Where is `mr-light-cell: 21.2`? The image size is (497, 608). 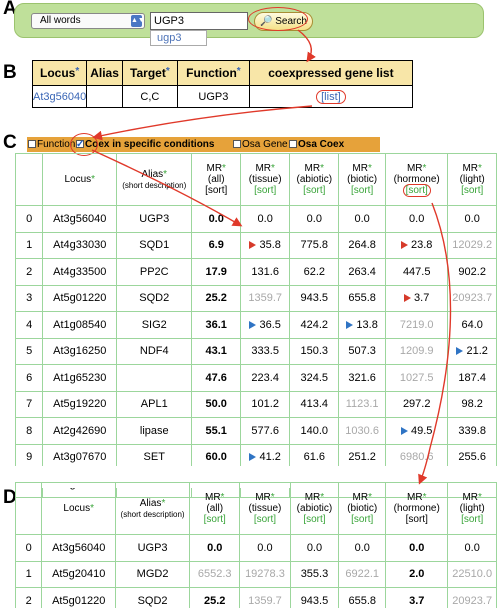
mr-light-cell: 21.2 is located at coordinates (472, 351).